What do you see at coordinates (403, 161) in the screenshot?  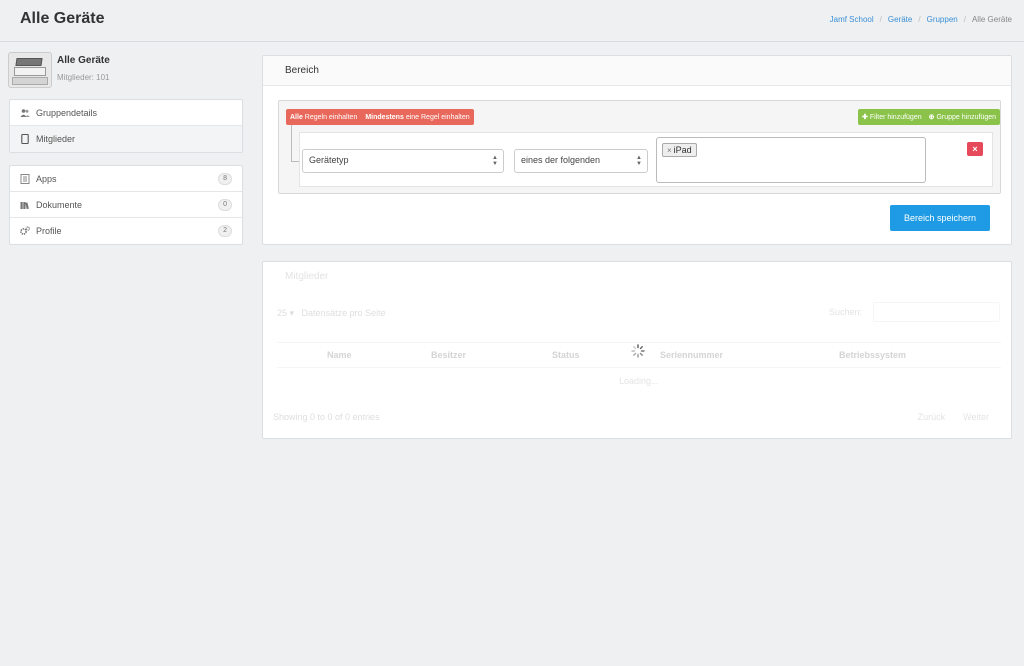 I see `field-select: Gerätetyp ▲ ▼` at bounding box center [403, 161].